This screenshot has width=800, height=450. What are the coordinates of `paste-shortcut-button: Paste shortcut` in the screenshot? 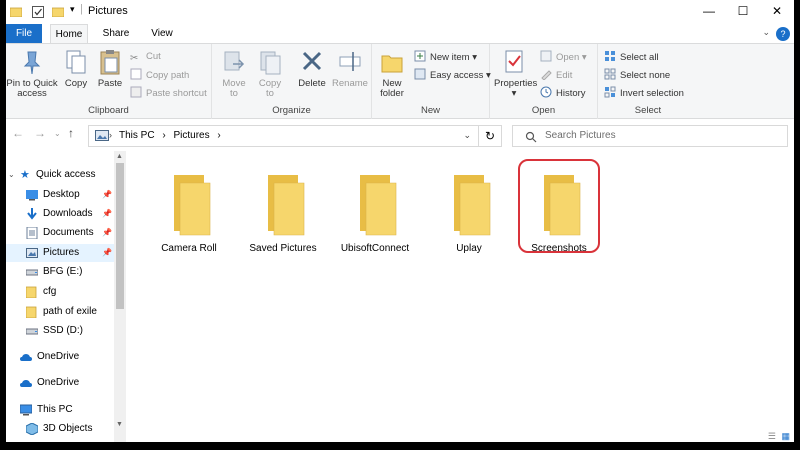 It's located at (168, 93).